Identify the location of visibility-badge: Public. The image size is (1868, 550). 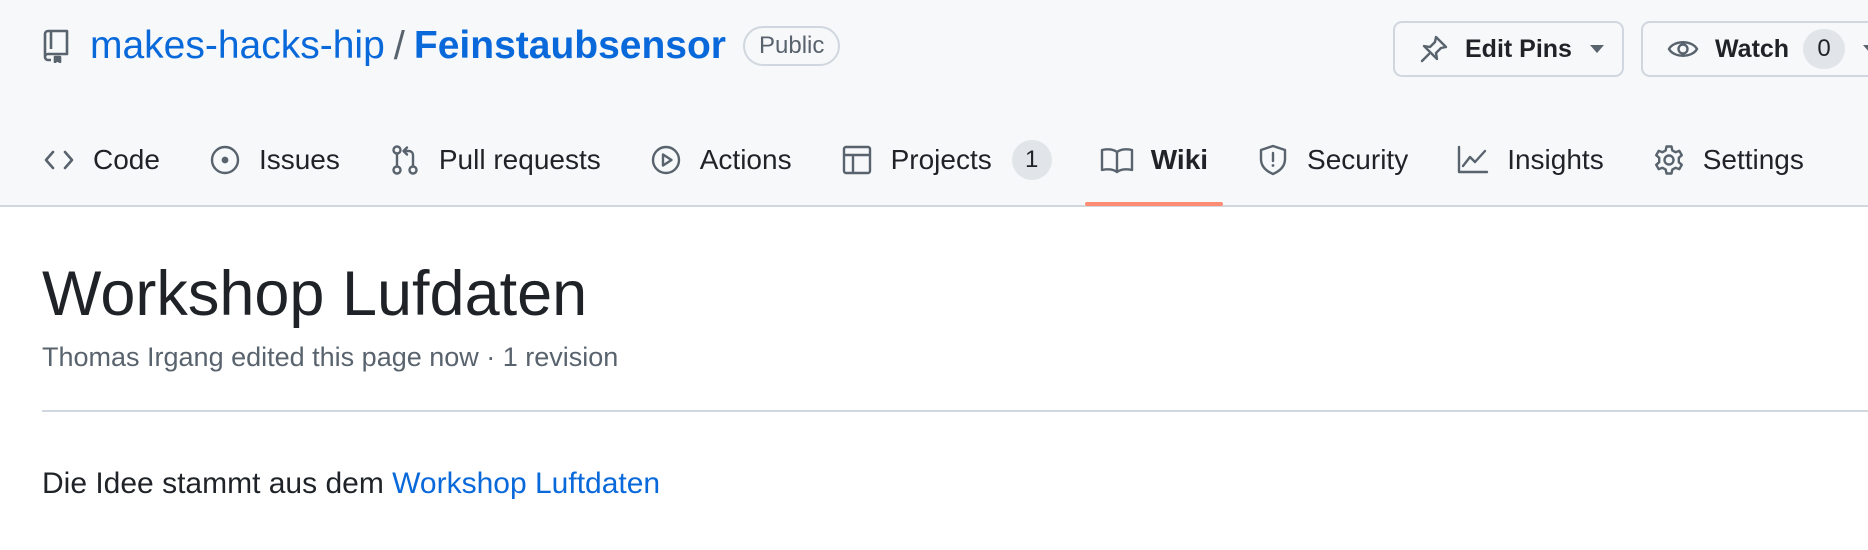
(791, 46).